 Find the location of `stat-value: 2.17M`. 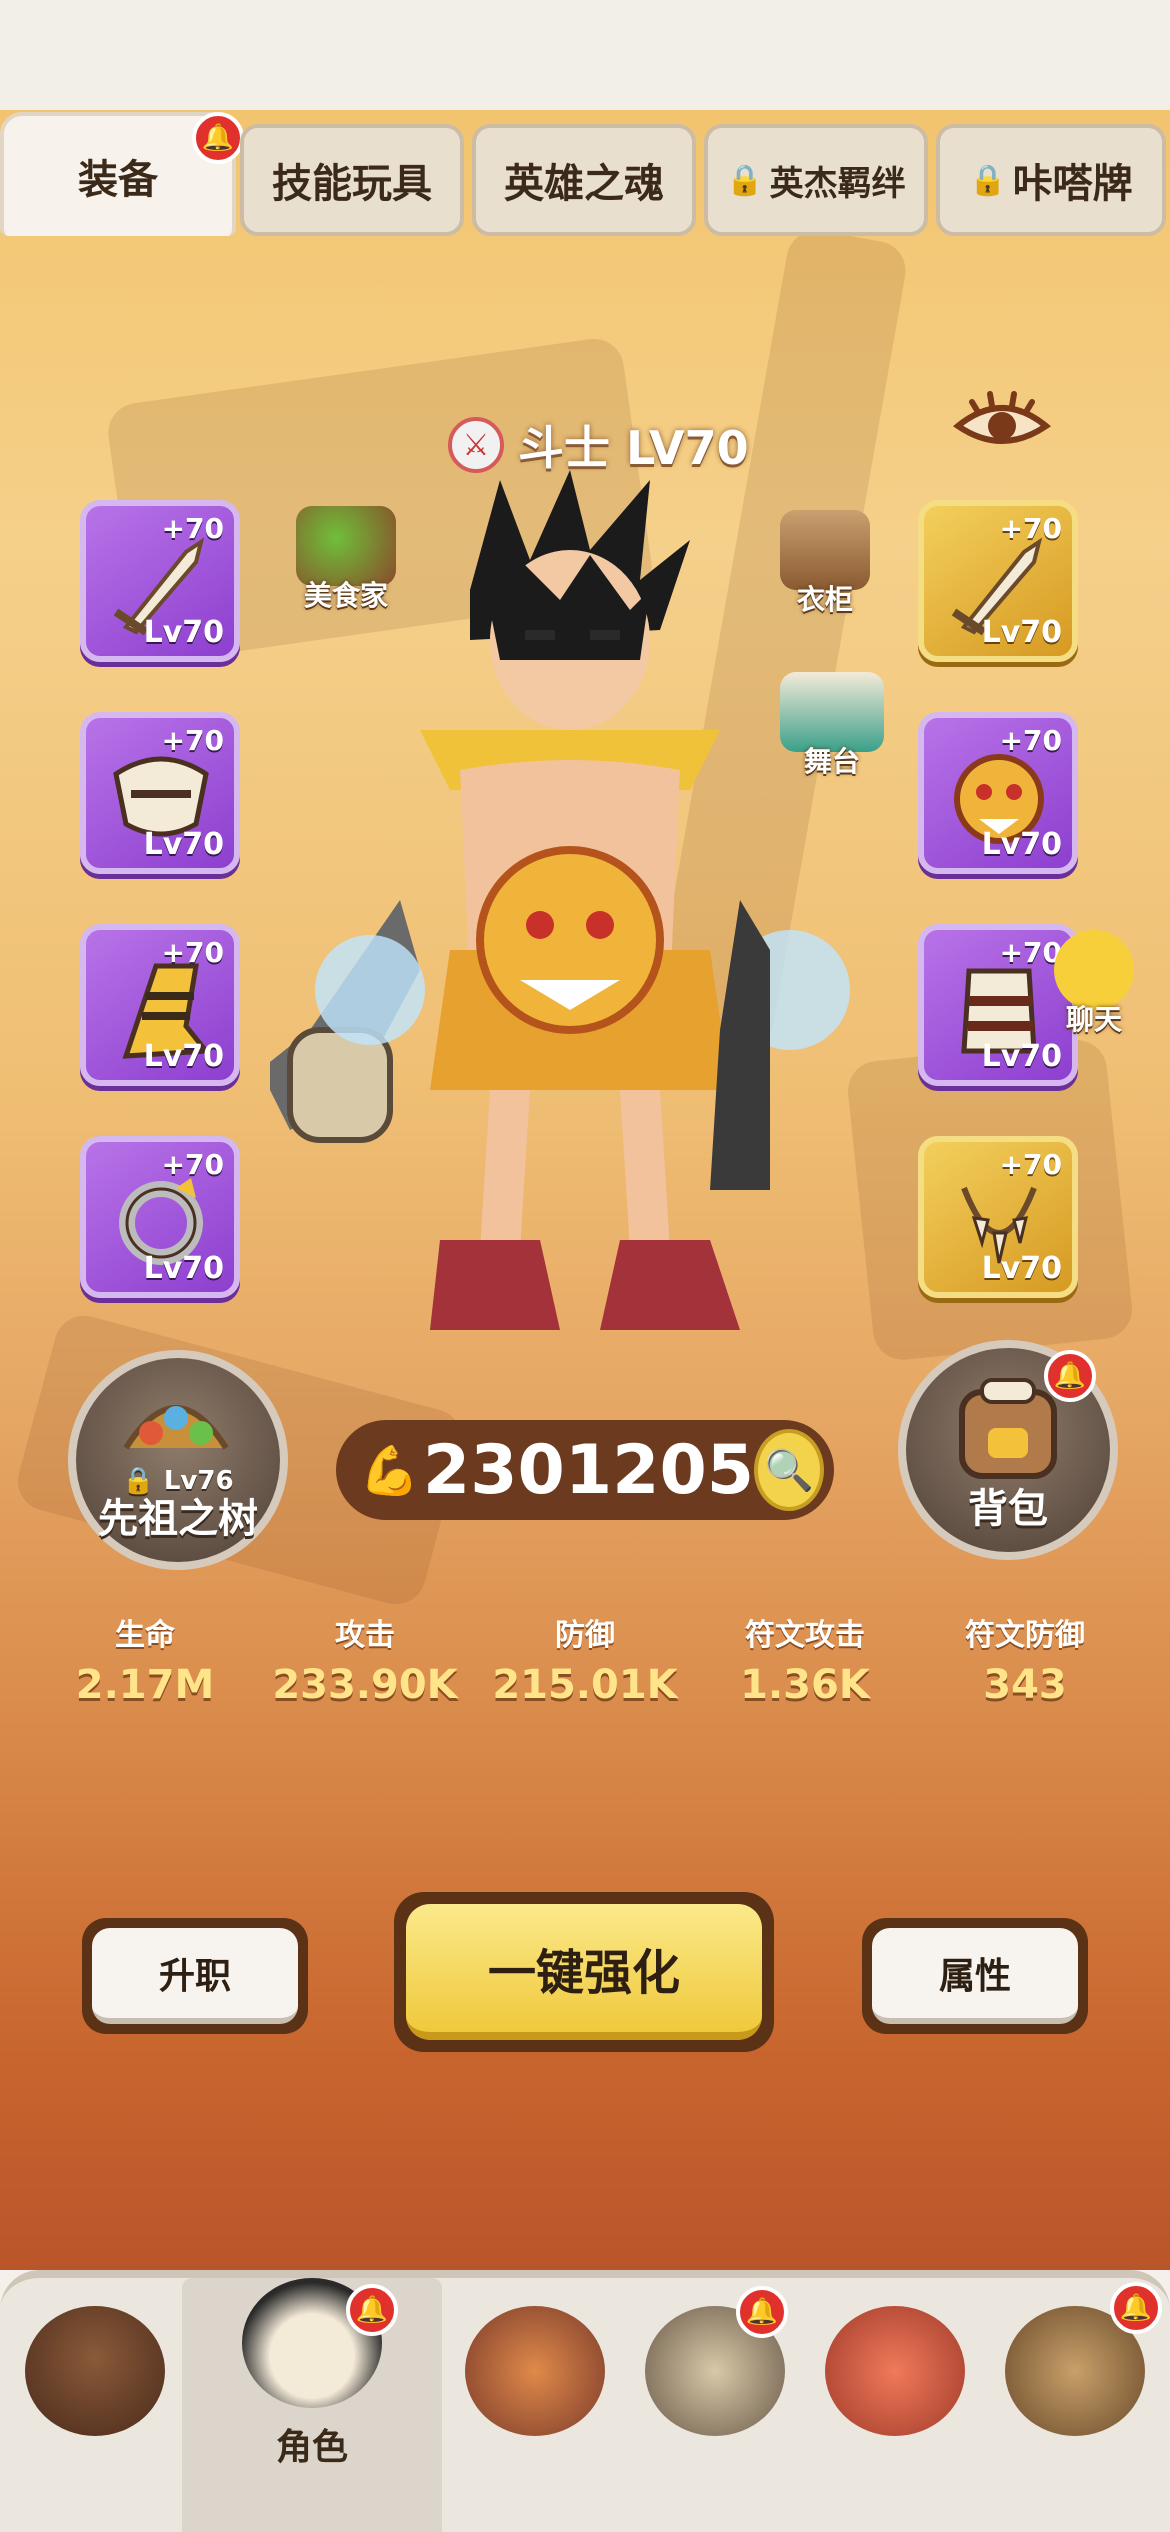

stat-value: 2.17M is located at coordinates (145, 1685).